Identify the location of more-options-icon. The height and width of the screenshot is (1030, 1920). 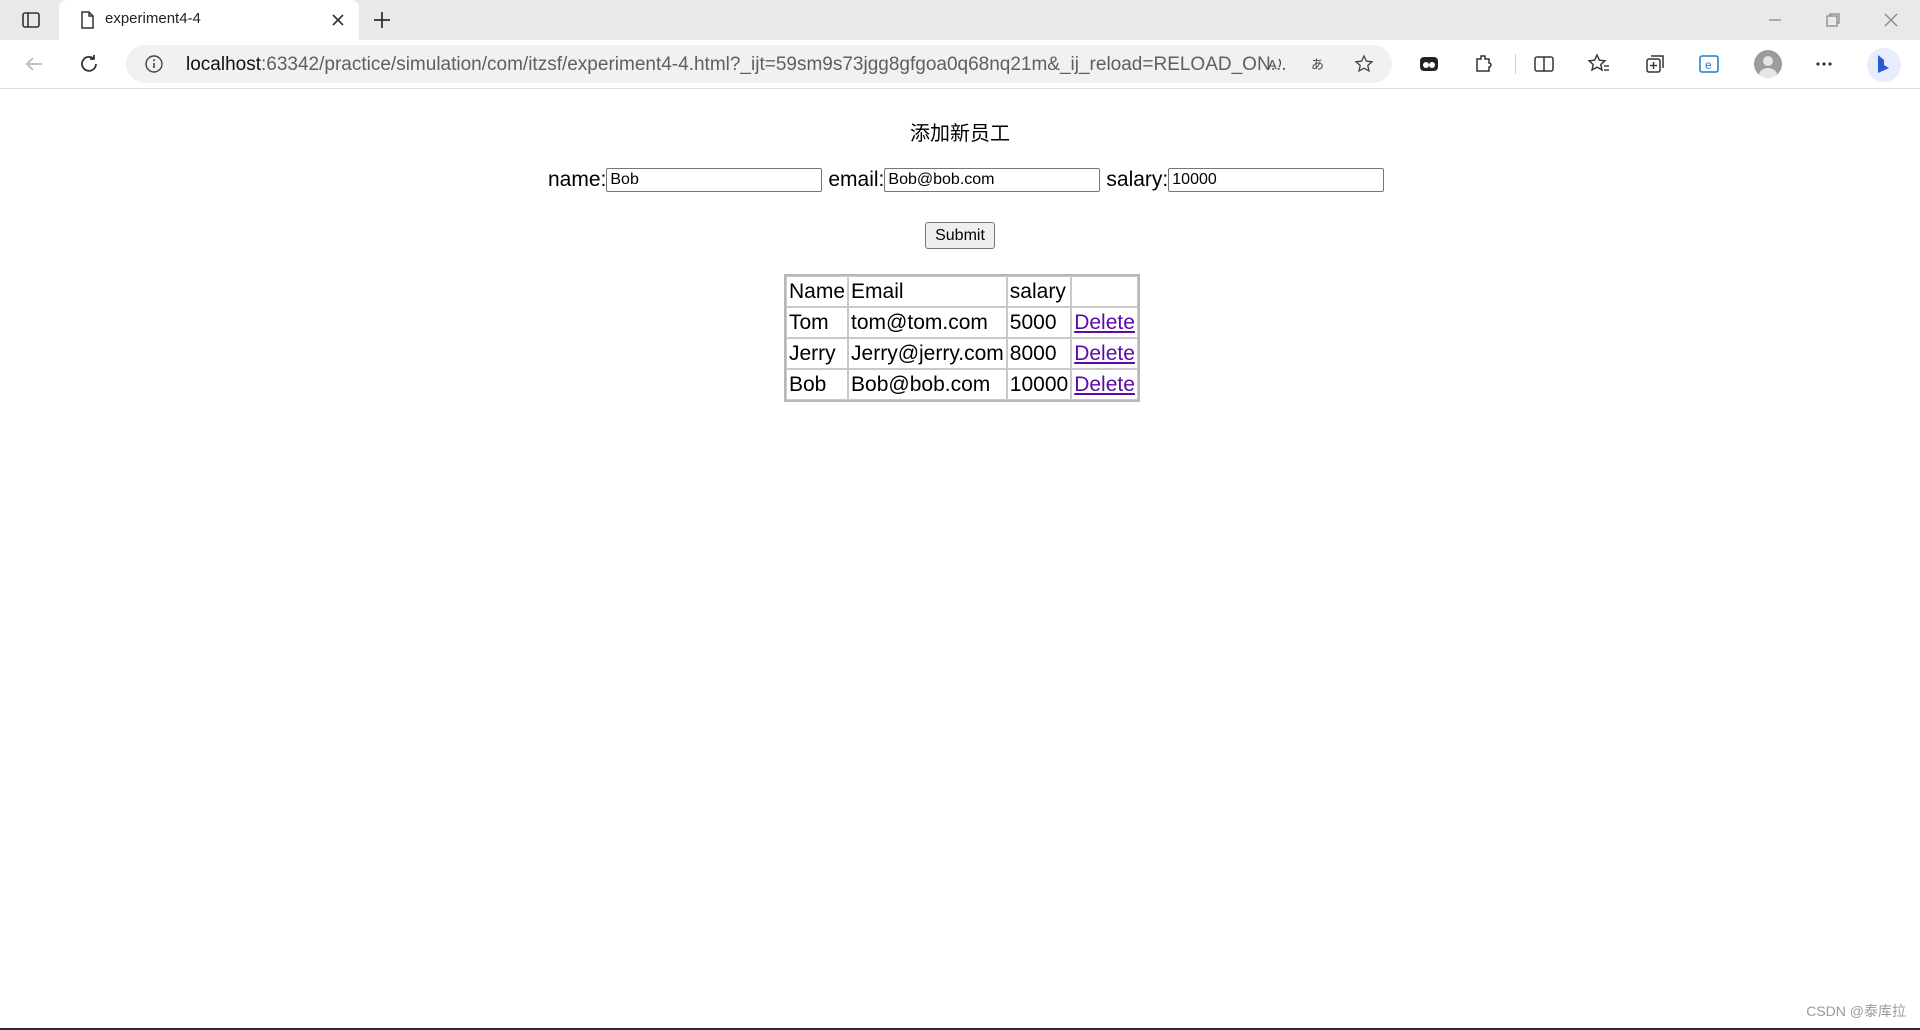
(1824, 64).